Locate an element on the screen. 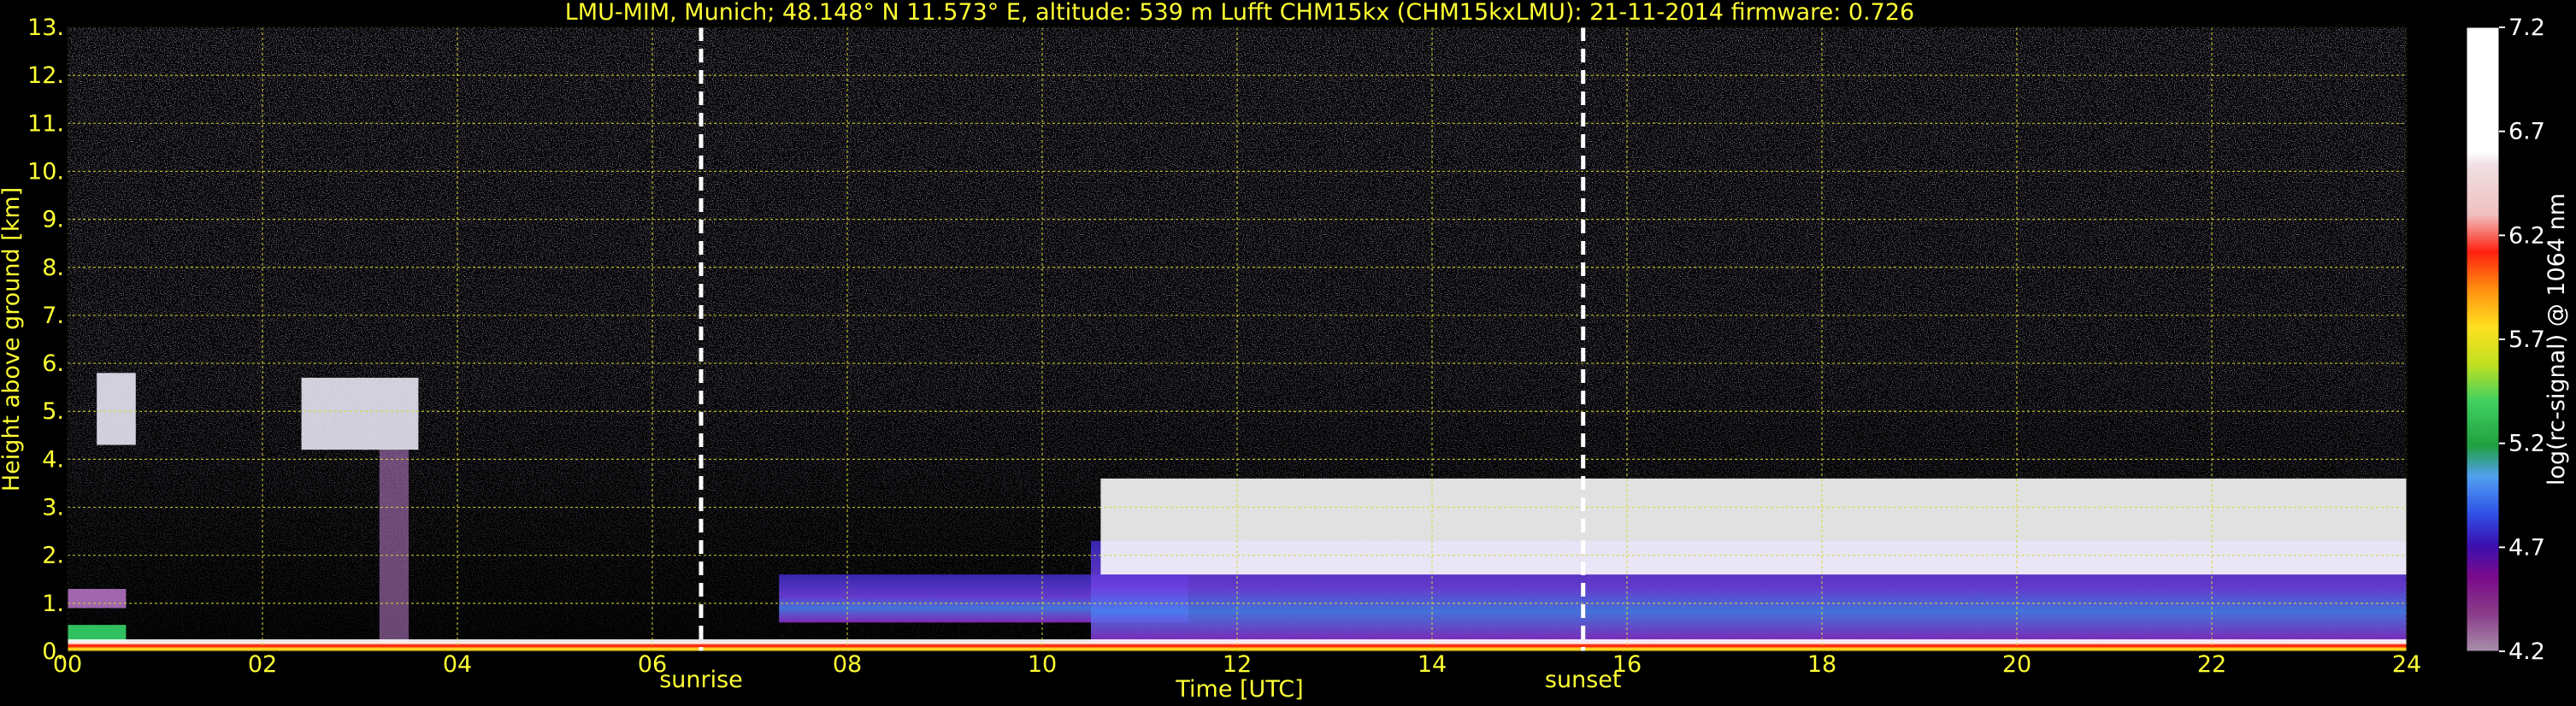 This screenshot has height=706, width=2576. colorbar-ticks: 4.2 4.7 5.2 5.7 6.2 6.7 7.2 is located at coordinates (2522, 340).